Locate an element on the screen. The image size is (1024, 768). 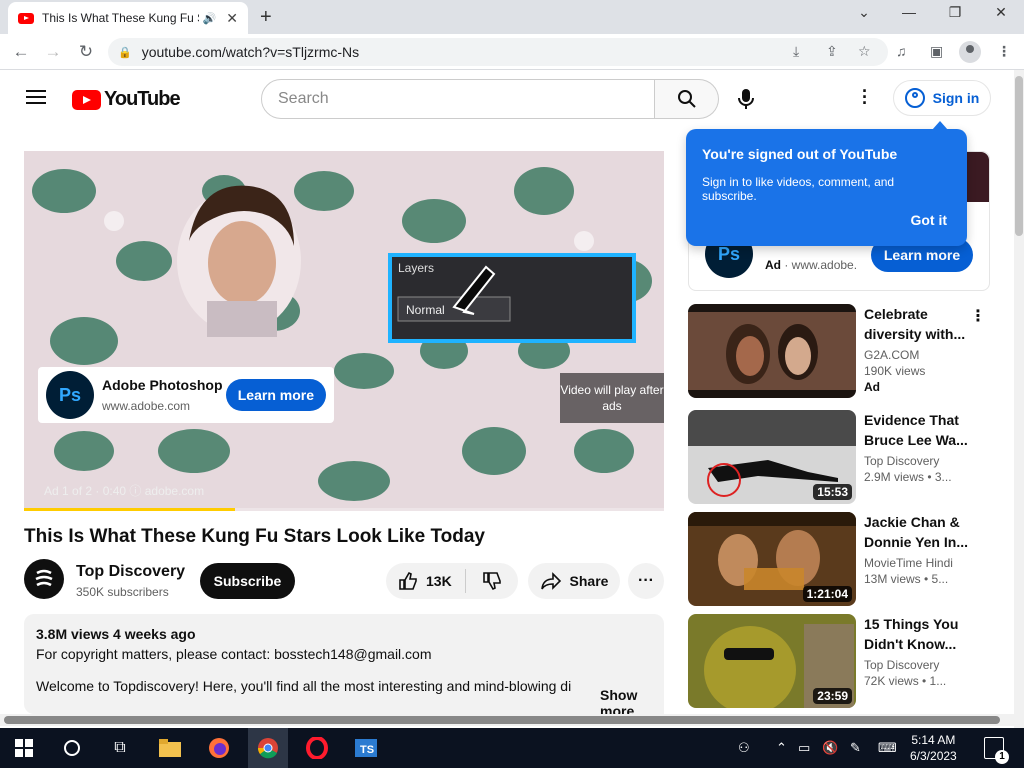
code-editor-icon: TS is located at coordinates (366, 748).